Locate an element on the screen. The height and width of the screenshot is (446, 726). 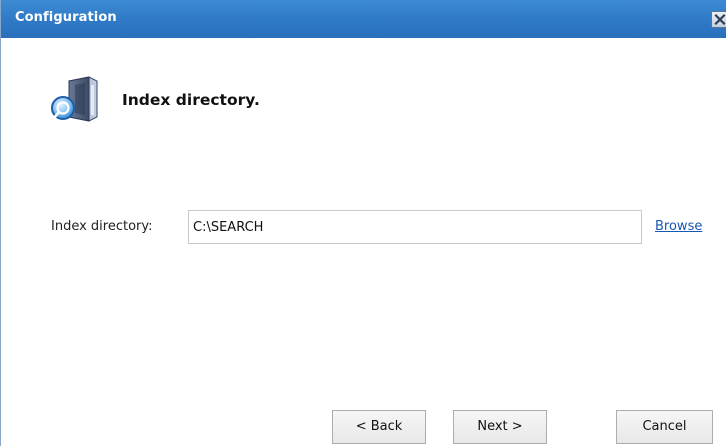
index-directory-label: Index directory: is located at coordinates (102, 226).